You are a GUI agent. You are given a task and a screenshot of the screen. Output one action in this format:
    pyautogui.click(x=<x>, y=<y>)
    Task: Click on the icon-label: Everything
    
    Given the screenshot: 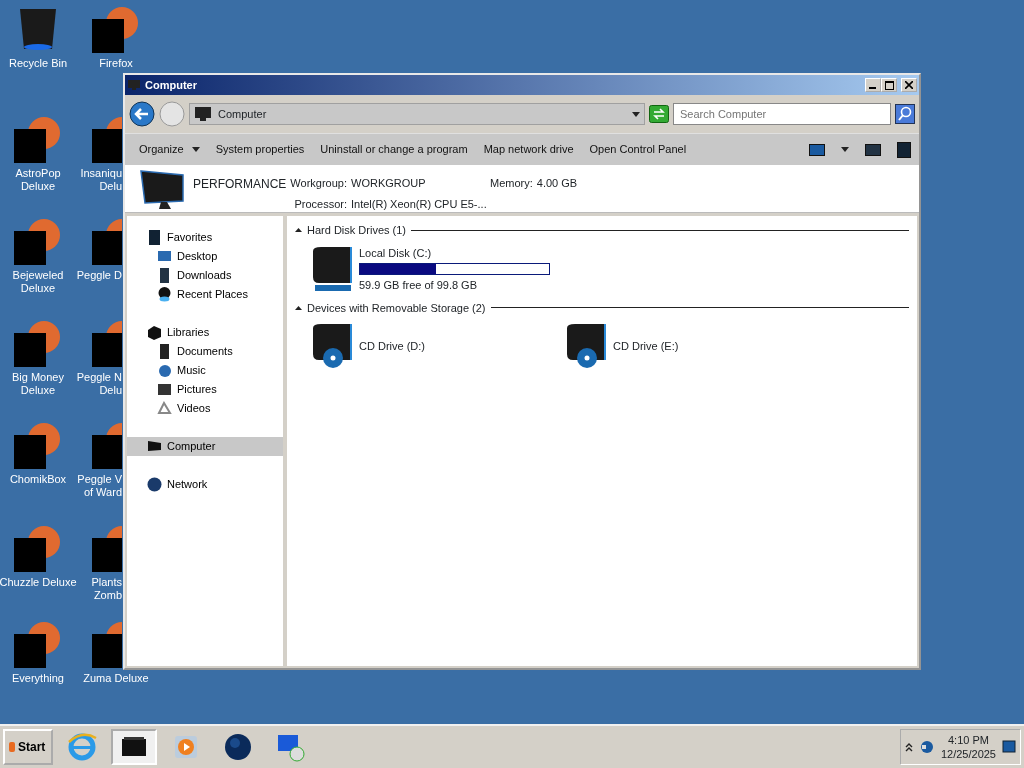 What is the action you would take?
    pyautogui.click(x=38, y=678)
    